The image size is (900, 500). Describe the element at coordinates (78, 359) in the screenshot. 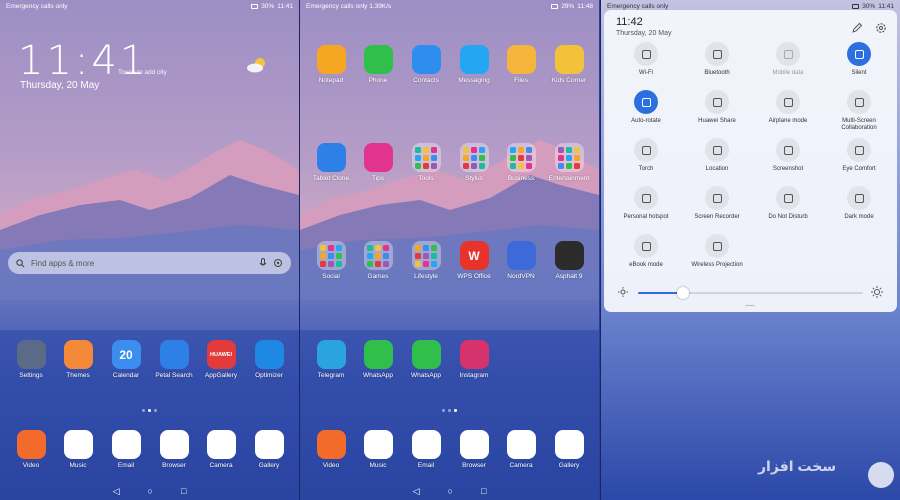

I see `app-themes: Themes` at that location.